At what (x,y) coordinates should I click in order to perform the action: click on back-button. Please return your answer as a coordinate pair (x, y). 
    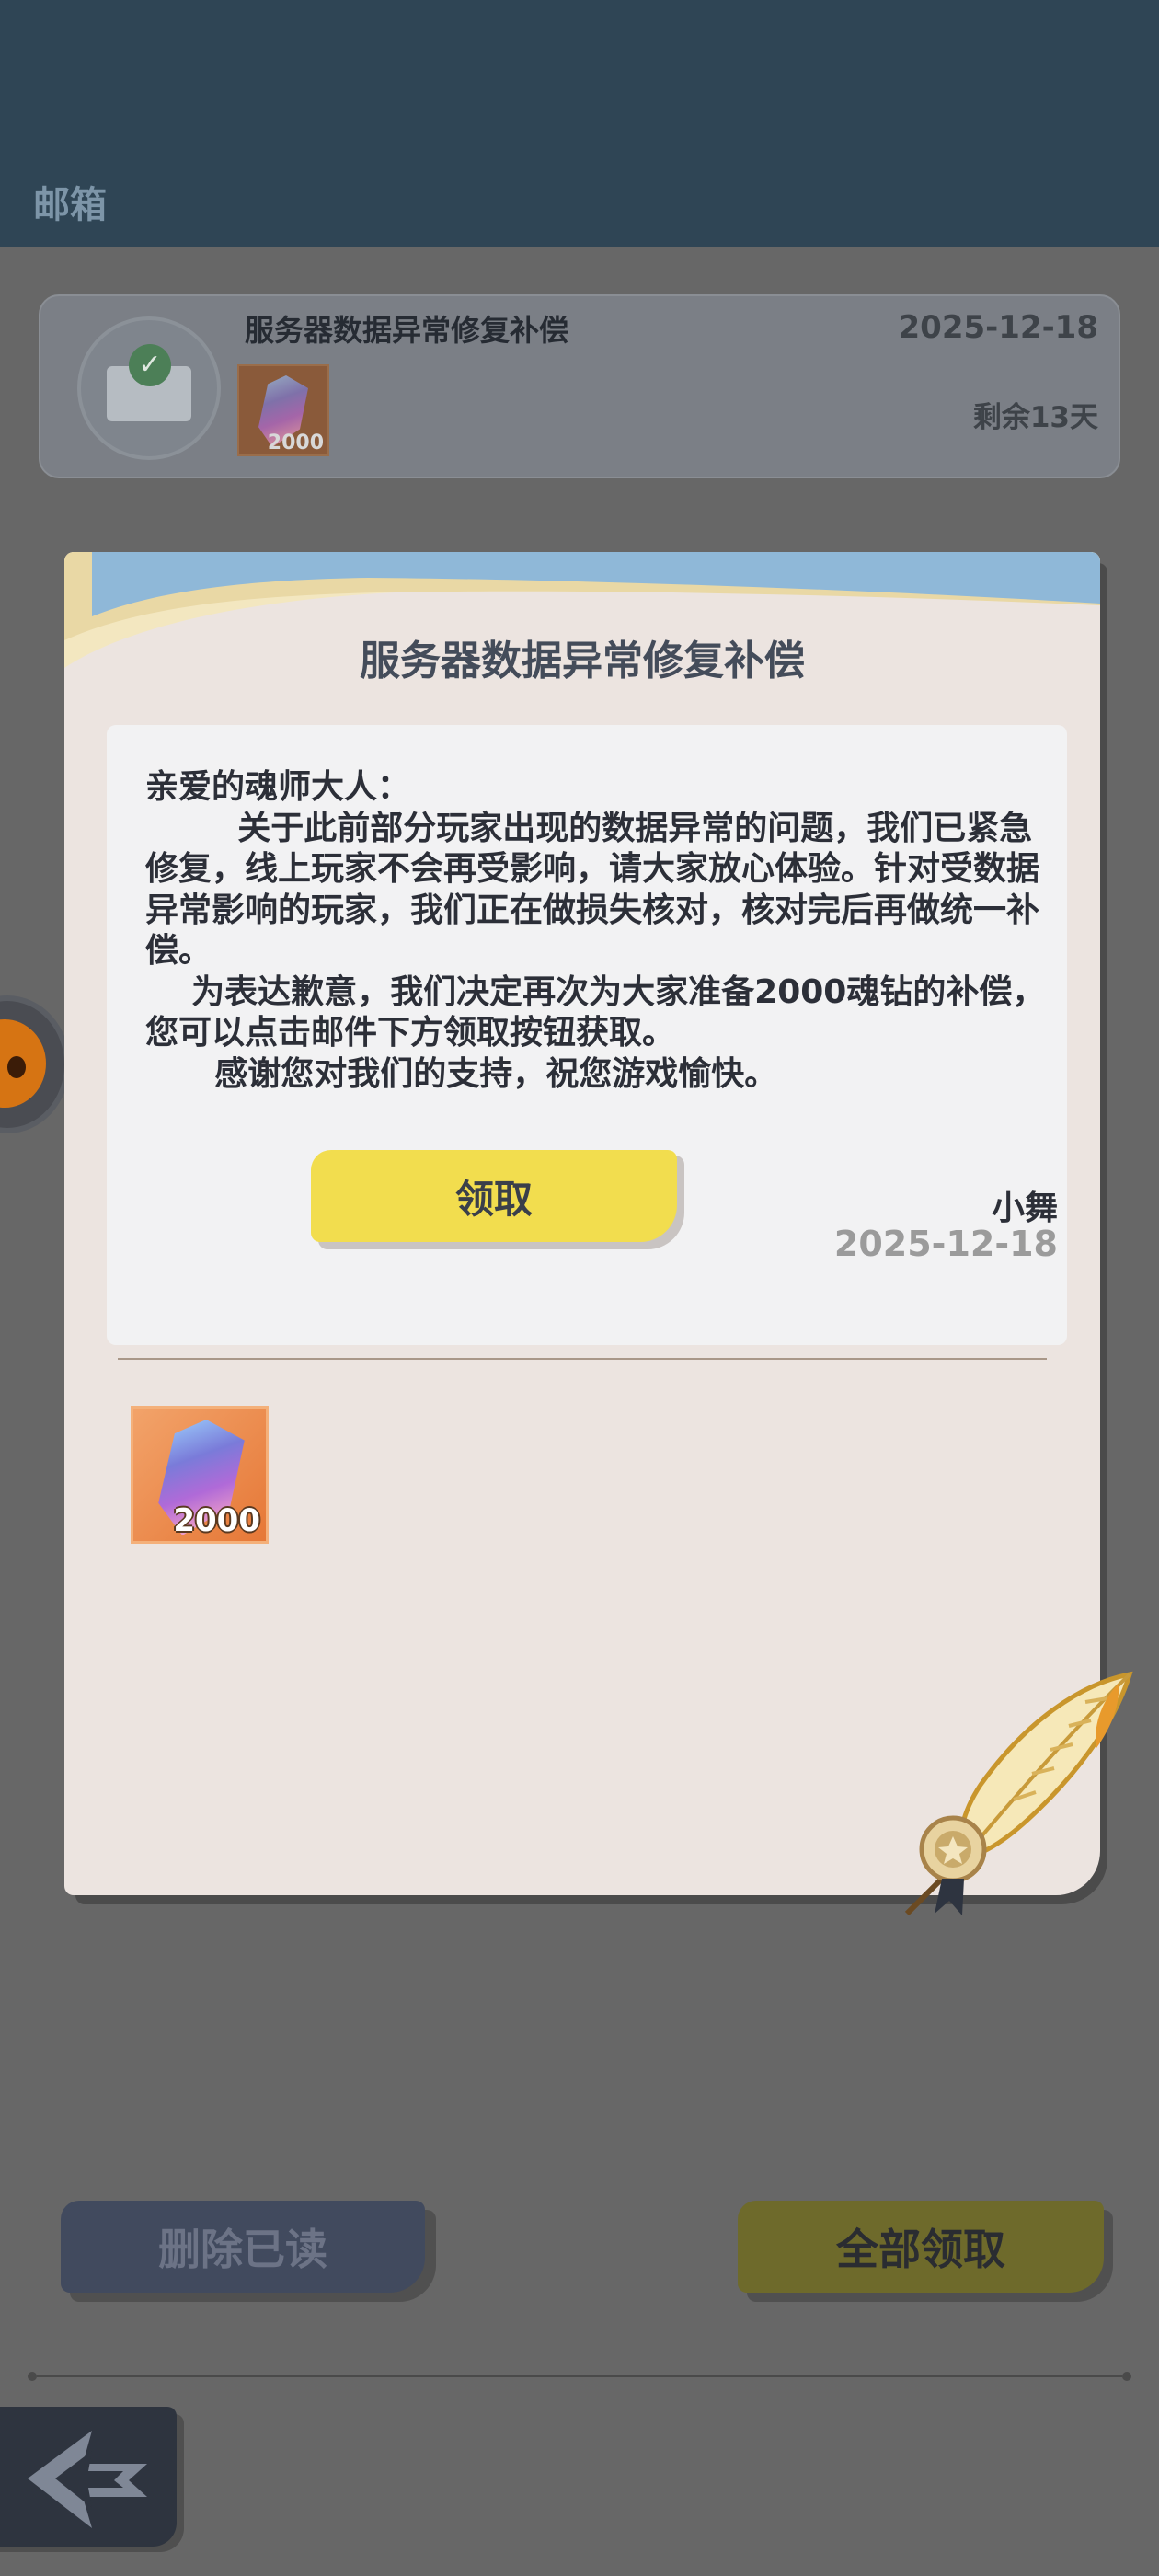
    Looking at the image, I should click on (88, 2477).